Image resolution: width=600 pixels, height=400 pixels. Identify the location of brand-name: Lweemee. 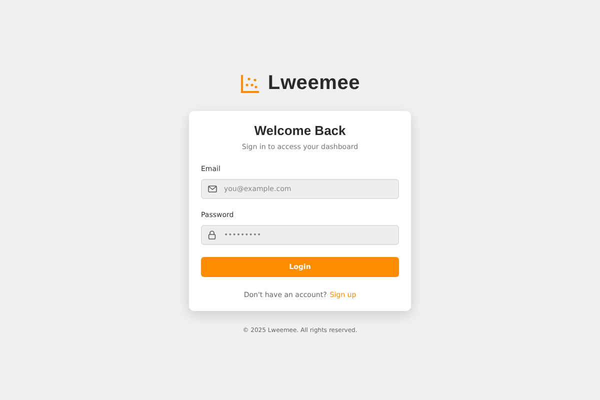
(314, 83).